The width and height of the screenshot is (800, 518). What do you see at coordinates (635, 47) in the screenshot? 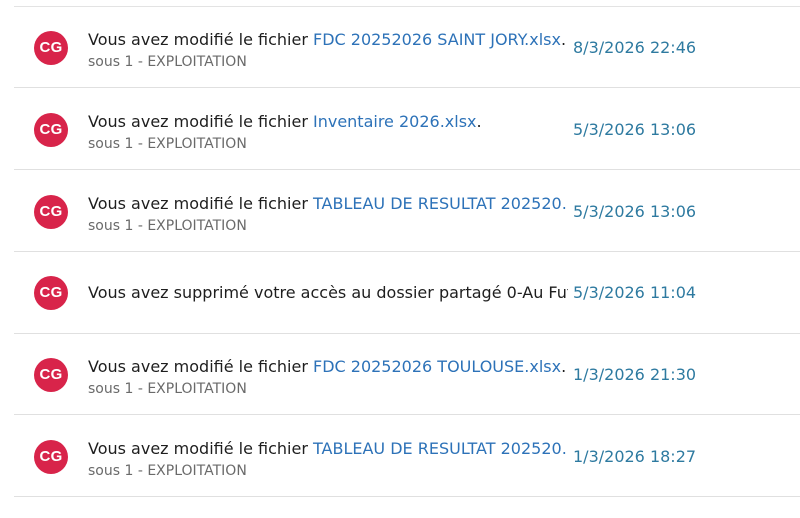
I see `activity-timestamp: 8/3/2026 22:46` at bounding box center [635, 47].